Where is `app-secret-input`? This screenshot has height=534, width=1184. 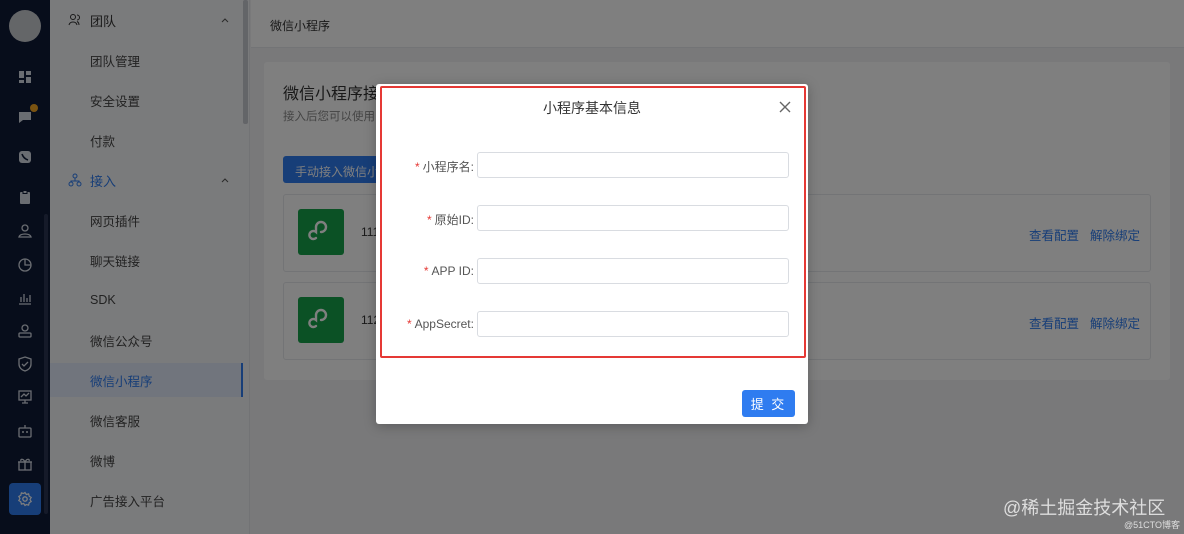
app-secret-input is located at coordinates (633, 324).